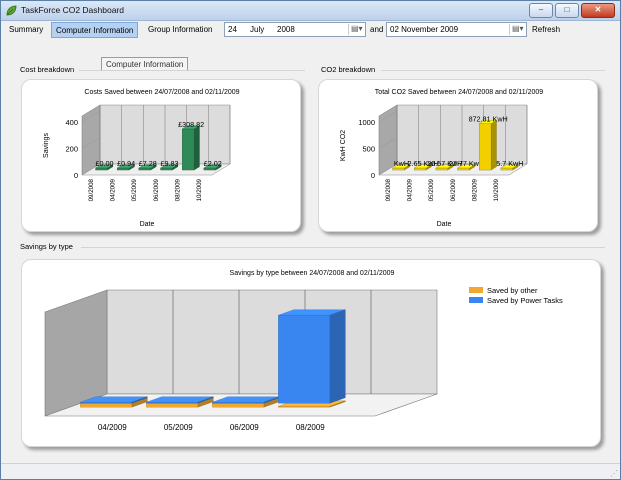 This screenshot has width=621, height=480. I want to click on chart-back-wall, so click(272, 342).